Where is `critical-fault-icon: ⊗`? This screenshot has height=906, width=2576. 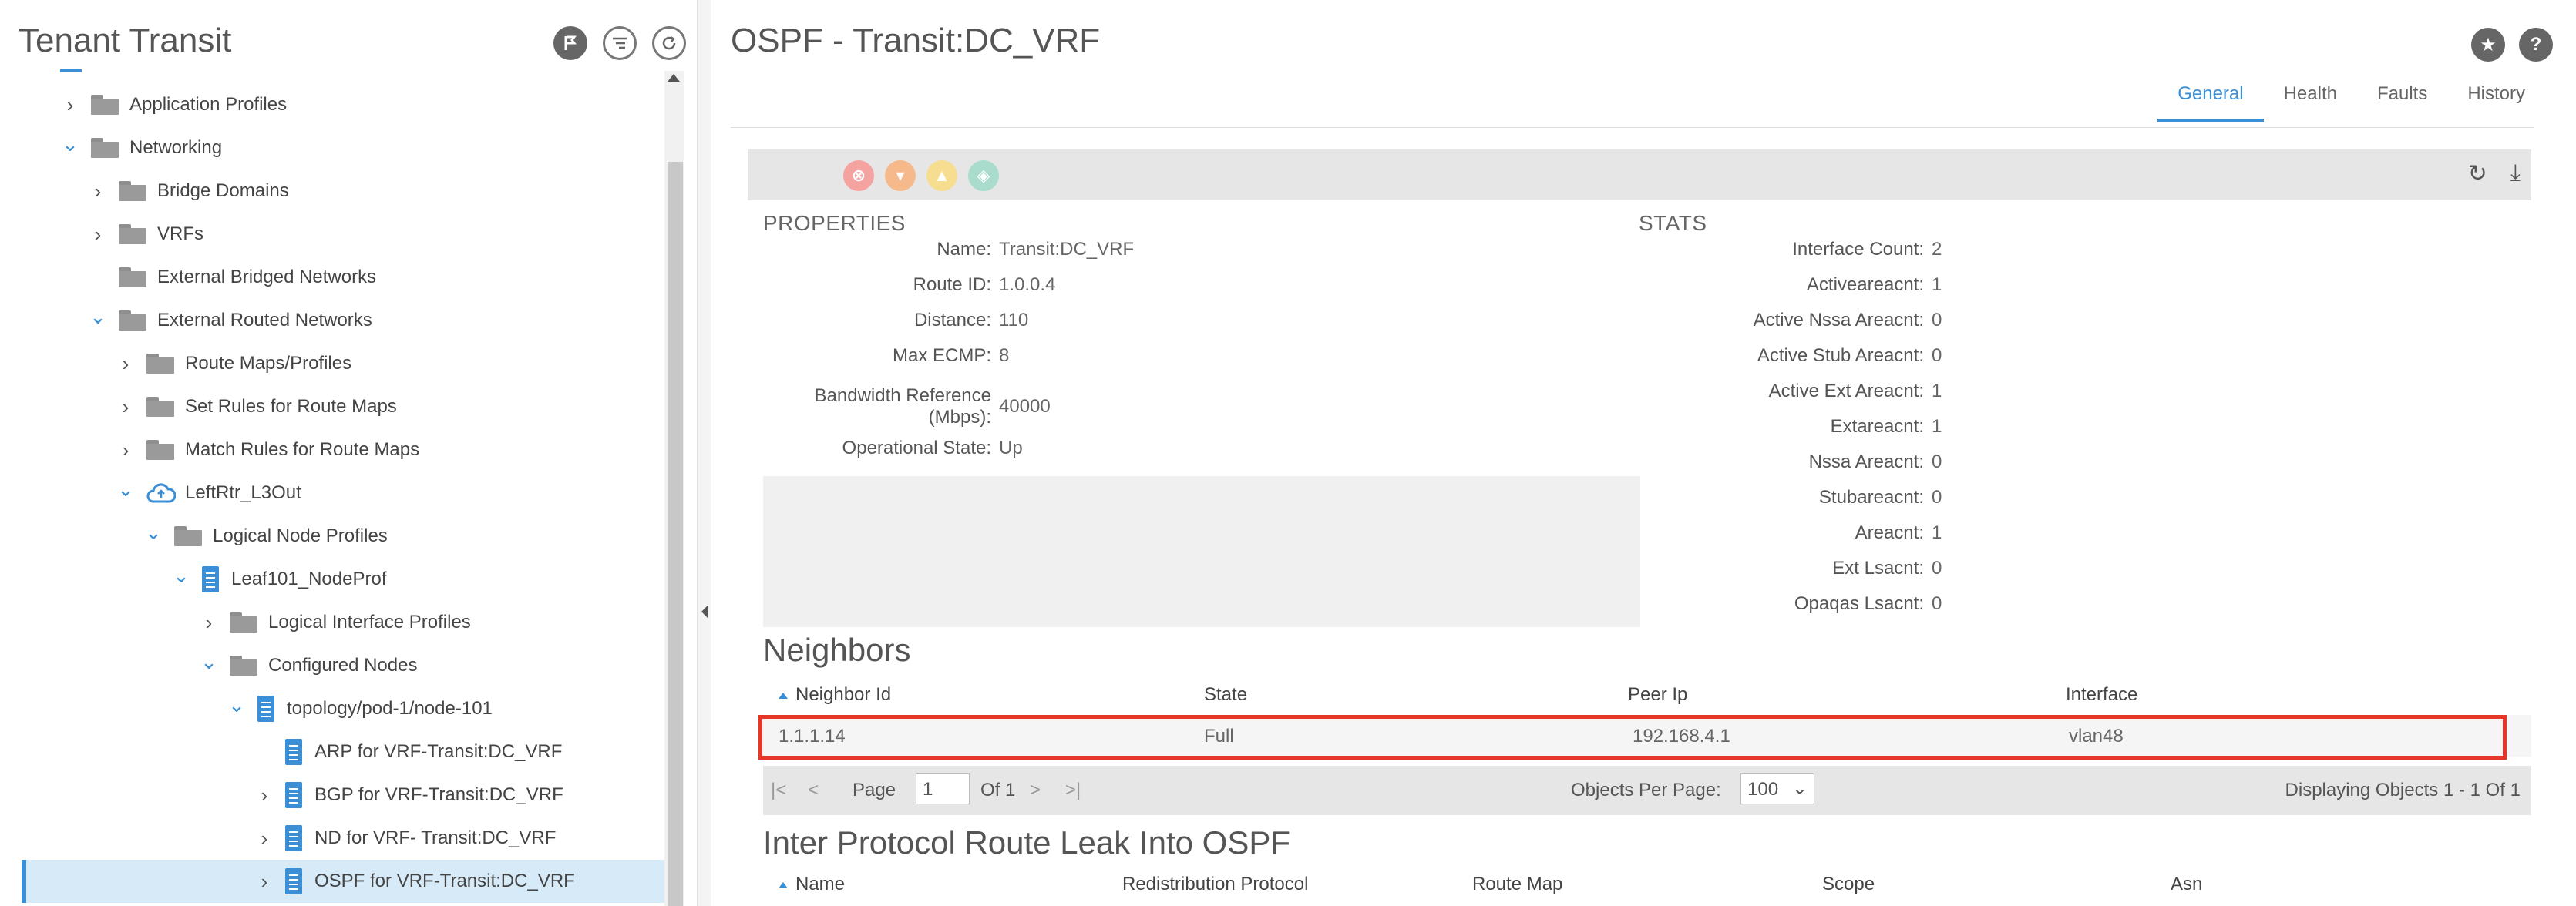 critical-fault-icon: ⊗ is located at coordinates (858, 175).